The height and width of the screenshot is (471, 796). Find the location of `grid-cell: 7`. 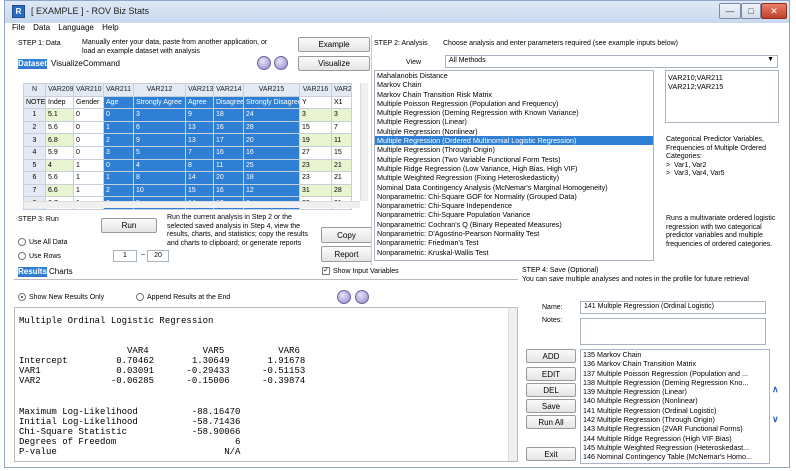

grid-cell: 7 is located at coordinates (34, 190).